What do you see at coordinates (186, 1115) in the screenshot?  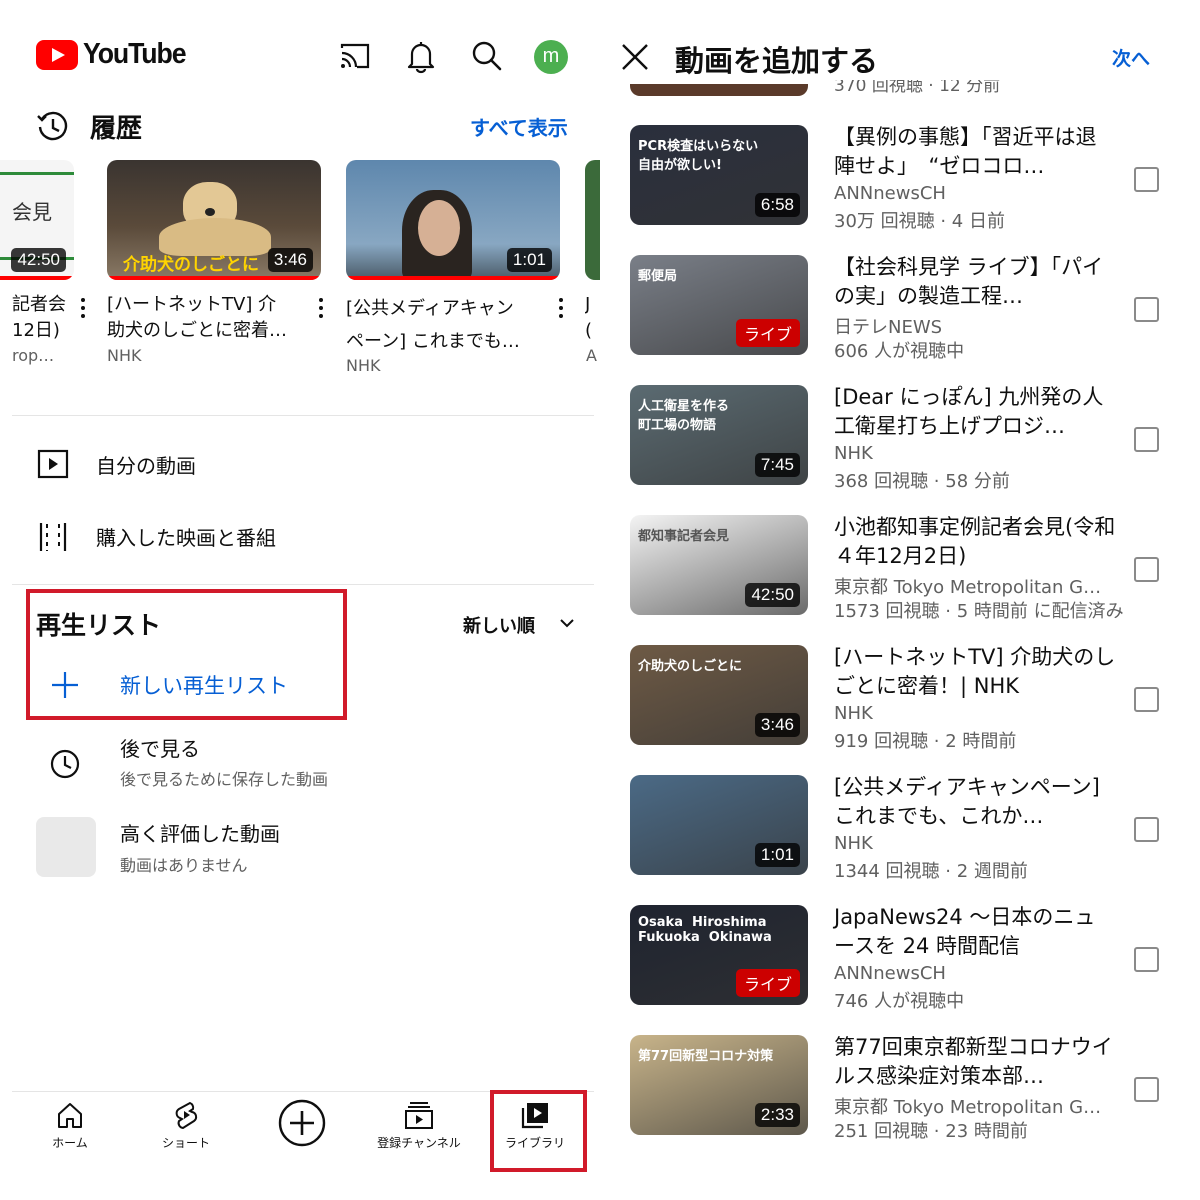 I see `shorts-icon` at bounding box center [186, 1115].